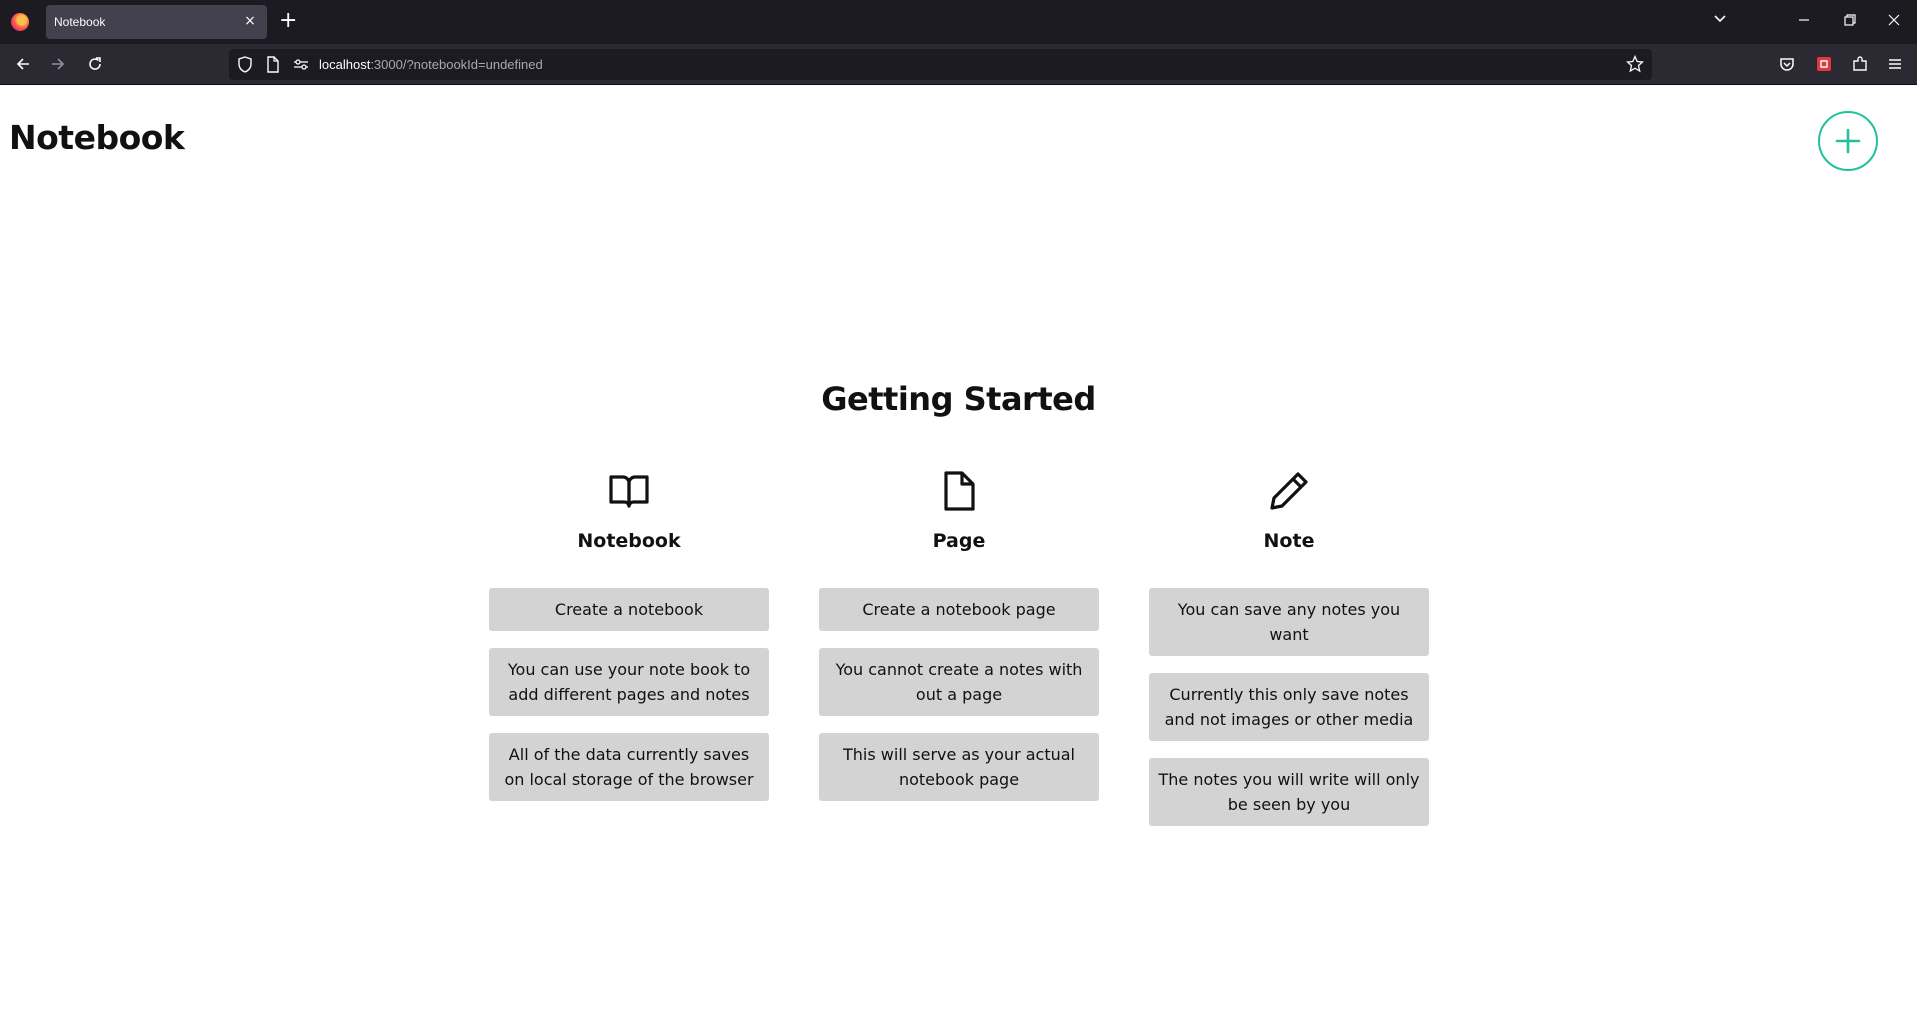 The image size is (1917, 1032). Describe the element at coordinates (958, 399) in the screenshot. I see `getting-started-title: Getting Started` at that location.